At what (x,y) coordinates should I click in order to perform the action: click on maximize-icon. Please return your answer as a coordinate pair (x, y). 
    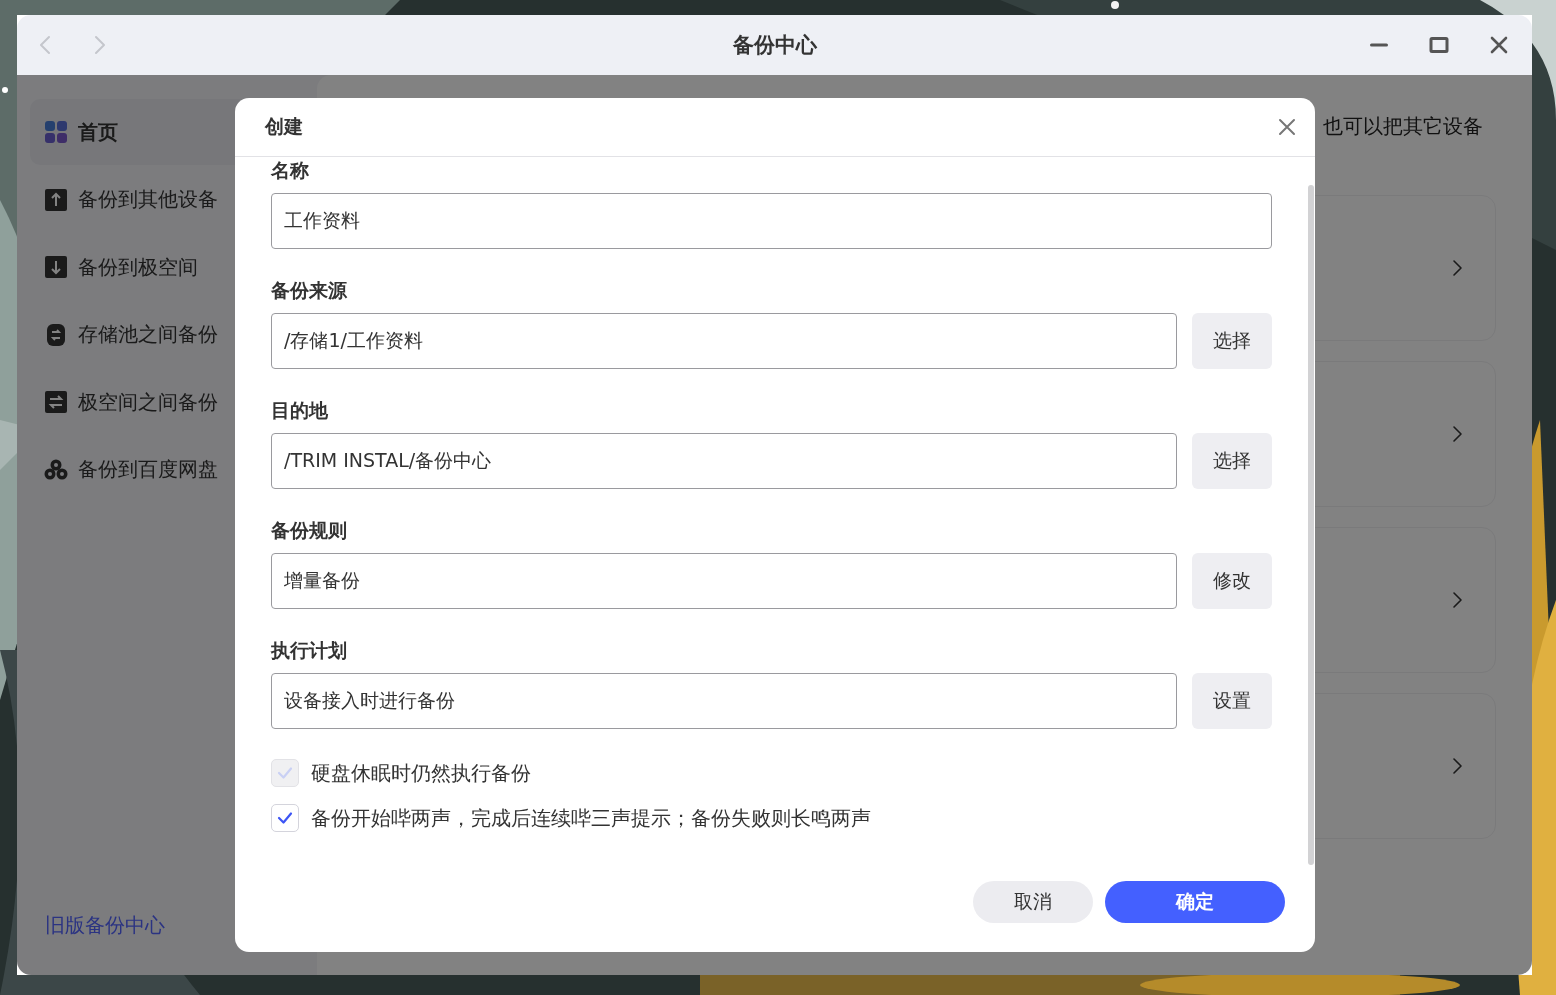
    Looking at the image, I should click on (1439, 45).